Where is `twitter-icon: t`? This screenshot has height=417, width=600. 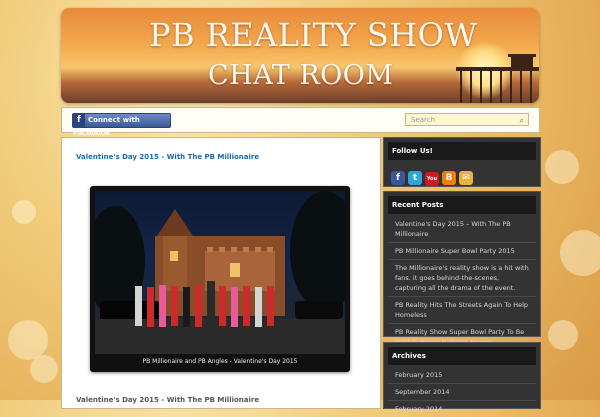 twitter-icon: t is located at coordinates (415, 178).